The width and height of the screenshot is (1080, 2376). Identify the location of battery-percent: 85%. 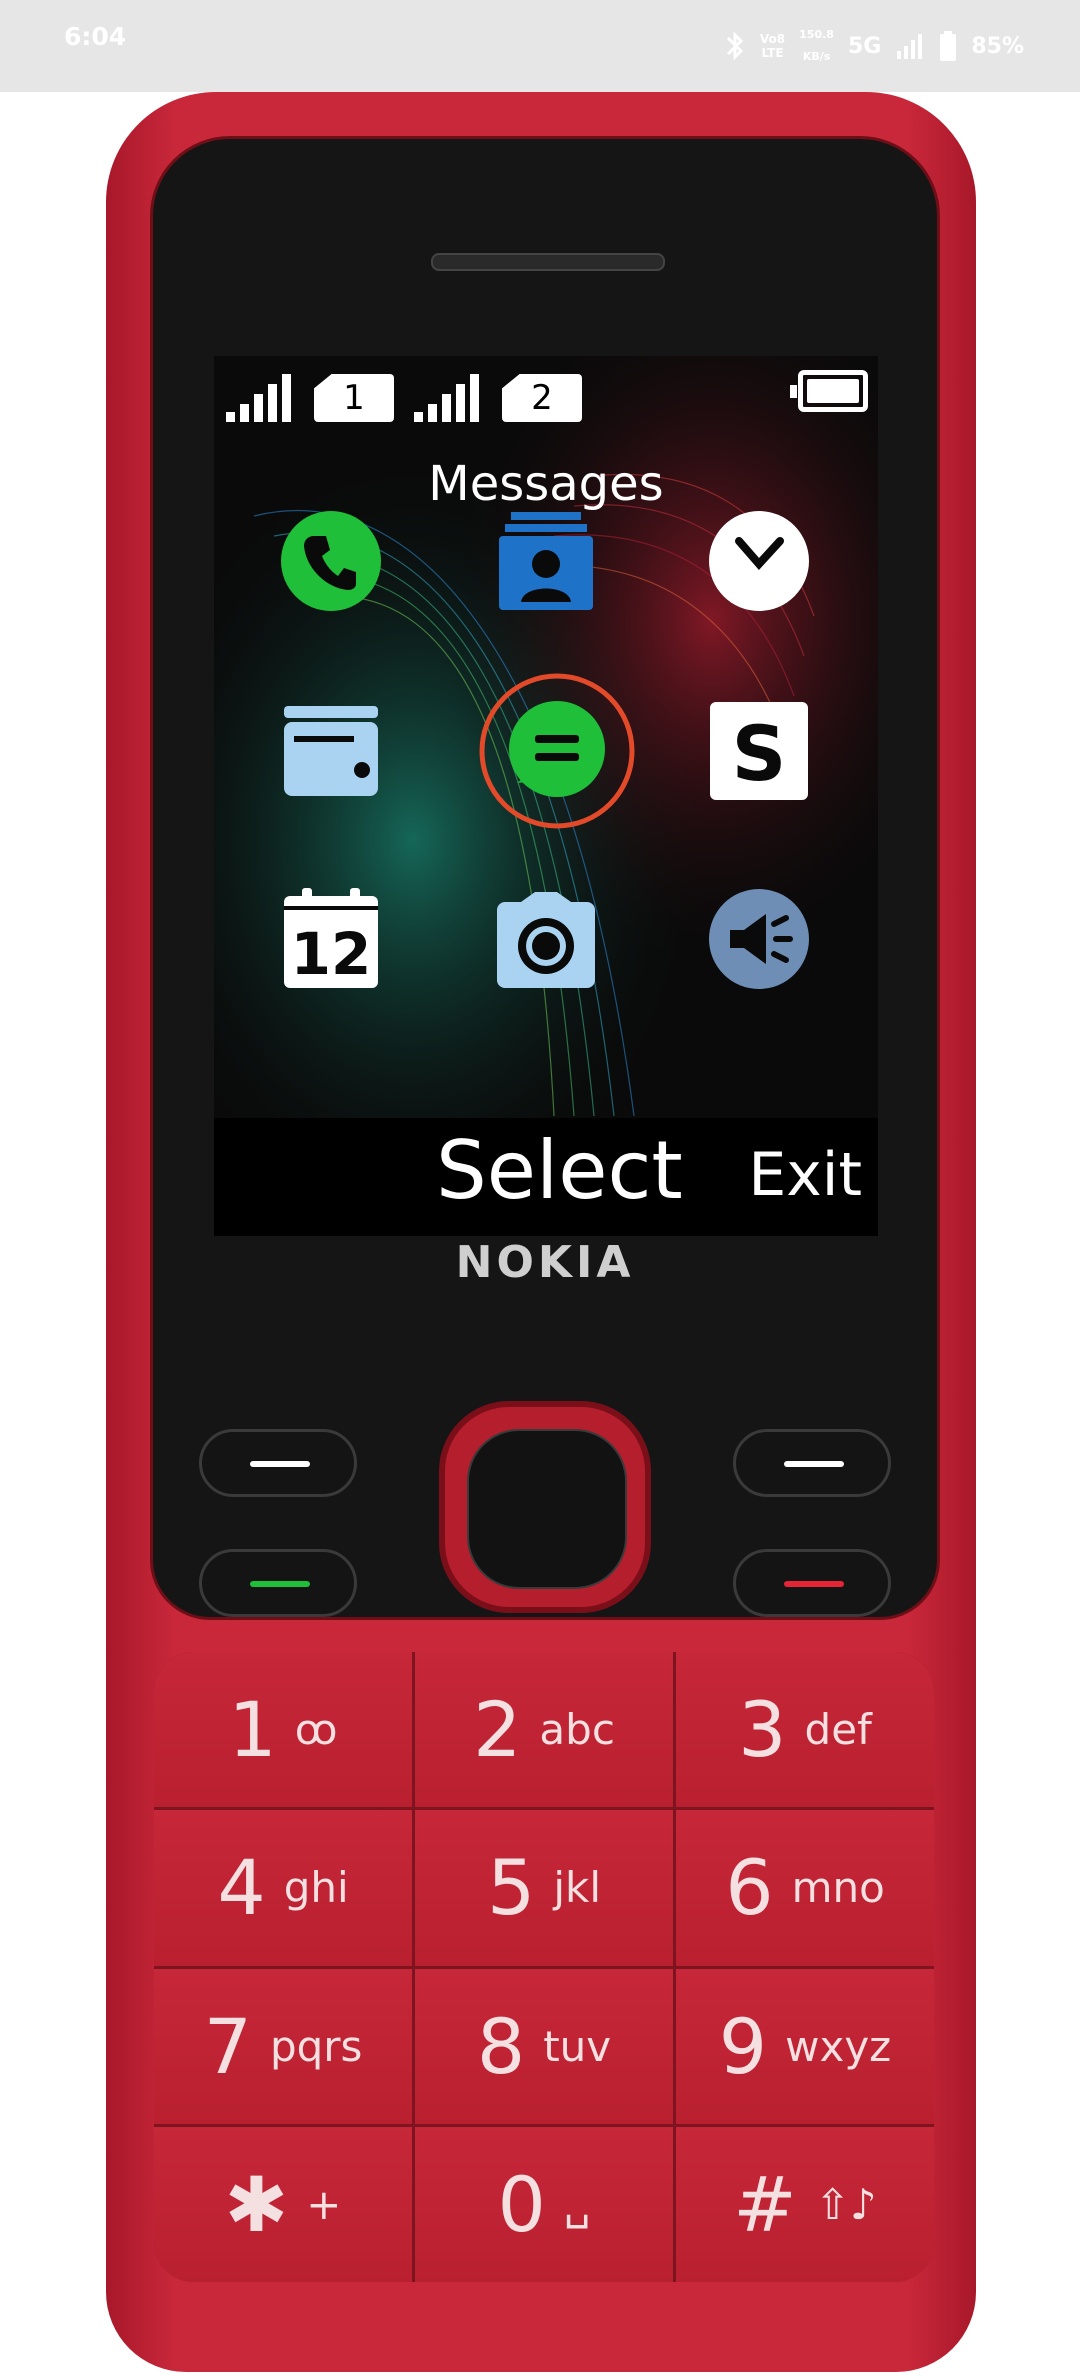
(997, 46).